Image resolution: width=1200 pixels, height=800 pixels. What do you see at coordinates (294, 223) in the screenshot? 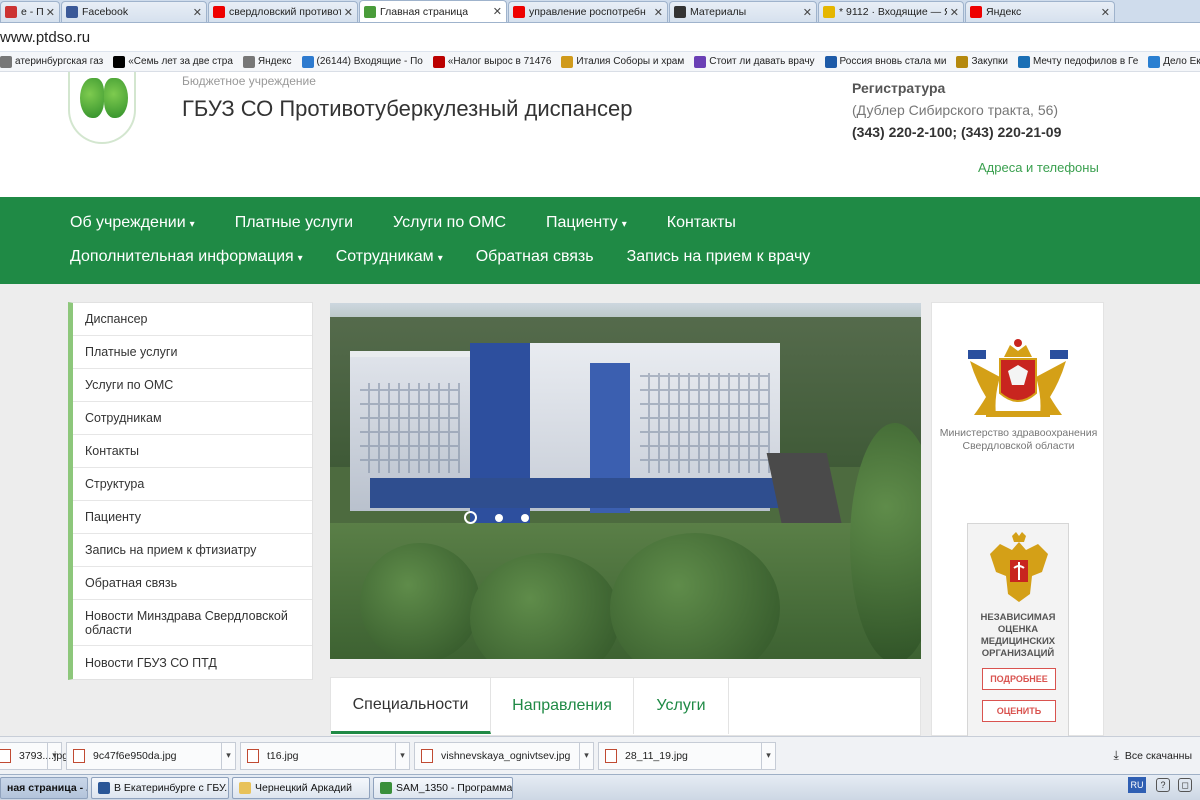
I see `nav-item: Платные услуги` at bounding box center [294, 223].